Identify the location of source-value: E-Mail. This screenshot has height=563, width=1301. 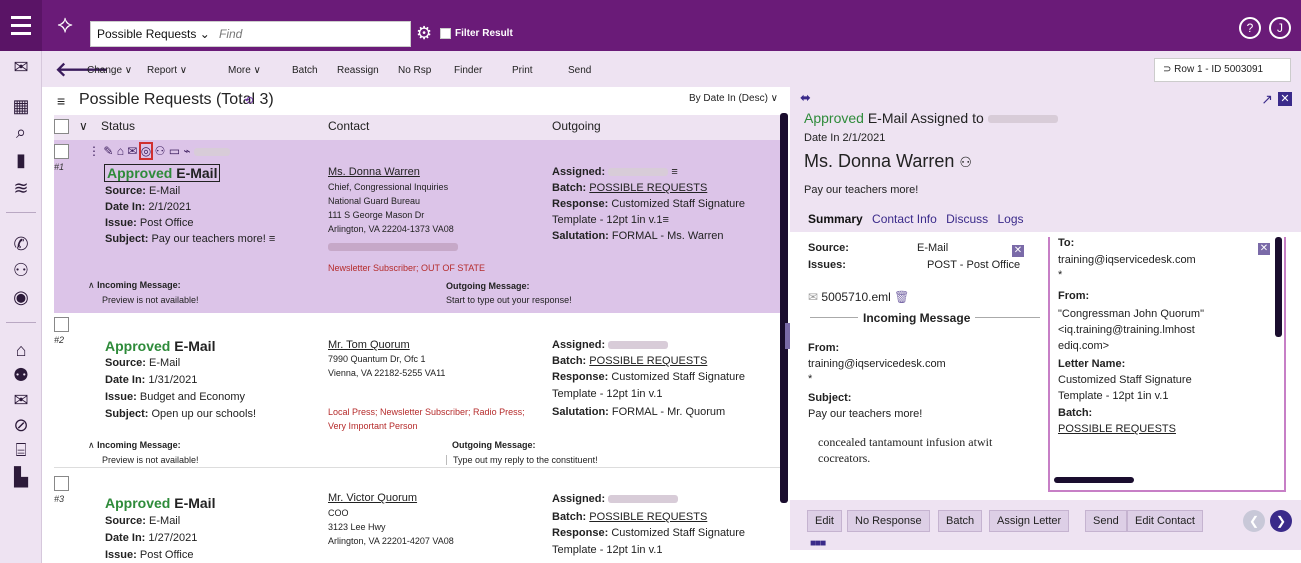
(933, 248).